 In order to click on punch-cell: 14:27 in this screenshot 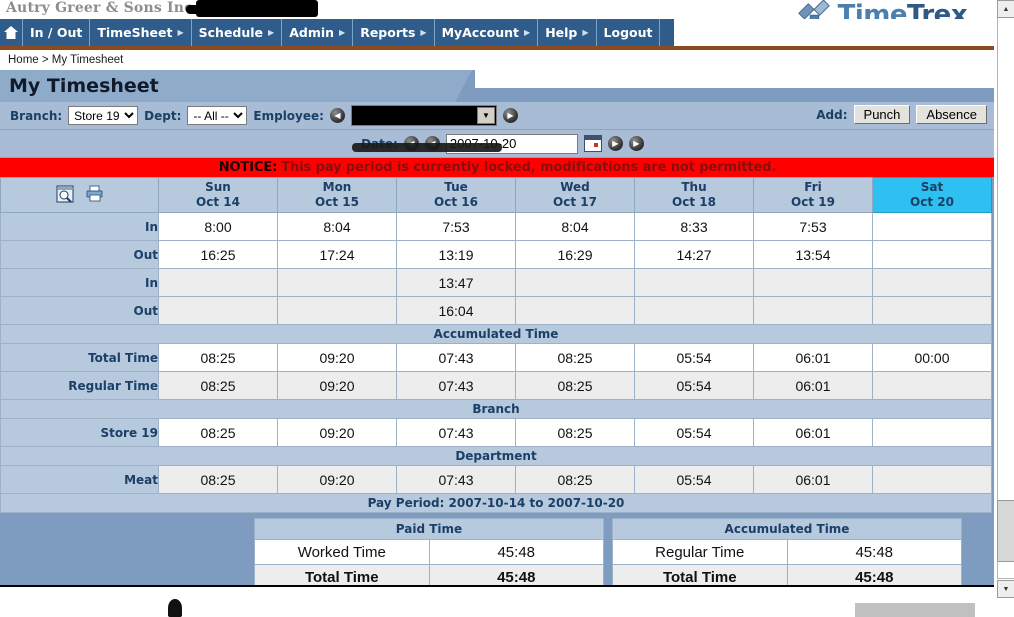, I will do `click(694, 254)`.